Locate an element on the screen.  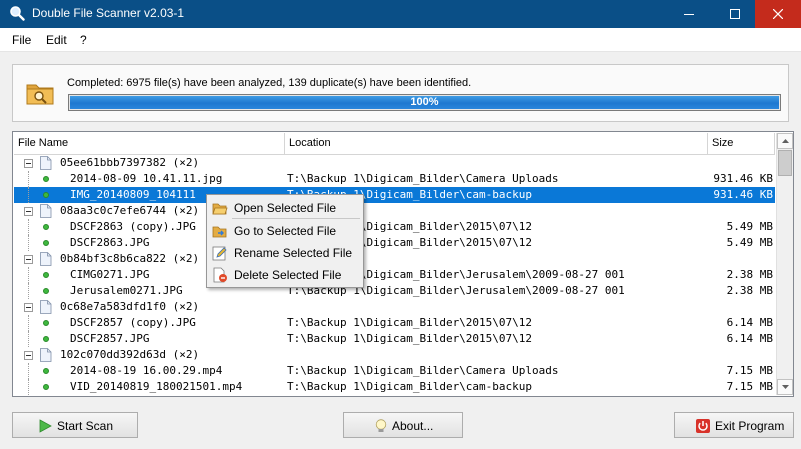
minimize-button is located at coordinates (689, 14).